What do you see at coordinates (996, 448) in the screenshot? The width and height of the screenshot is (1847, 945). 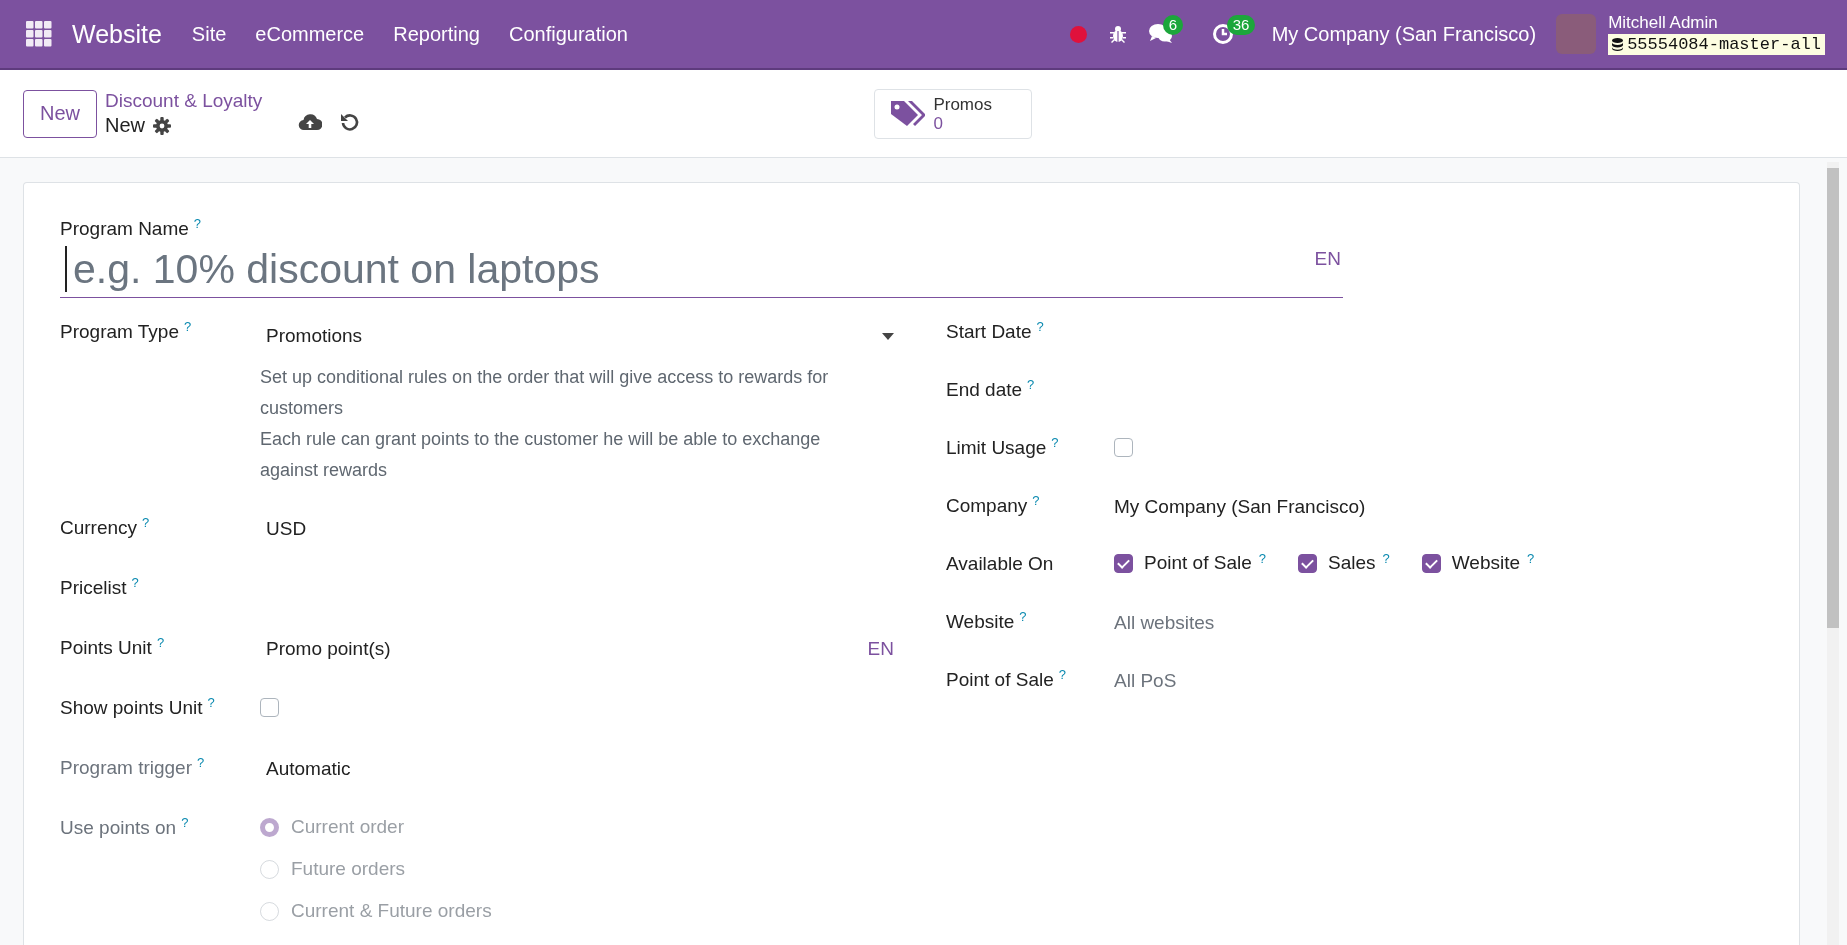 I see `field-label: Limit Usage` at bounding box center [996, 448].